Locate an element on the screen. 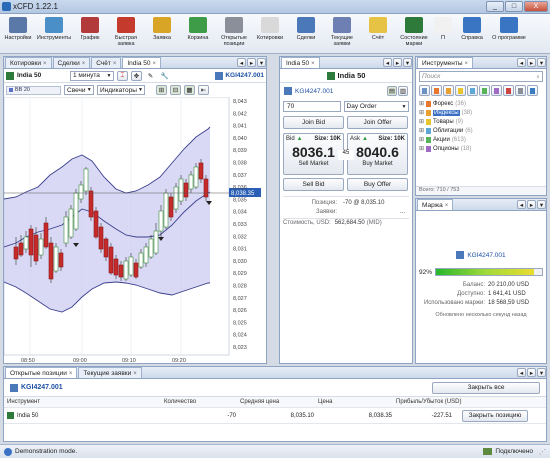  join-bid-button: Join Bid is located at coordinates (313, 122).